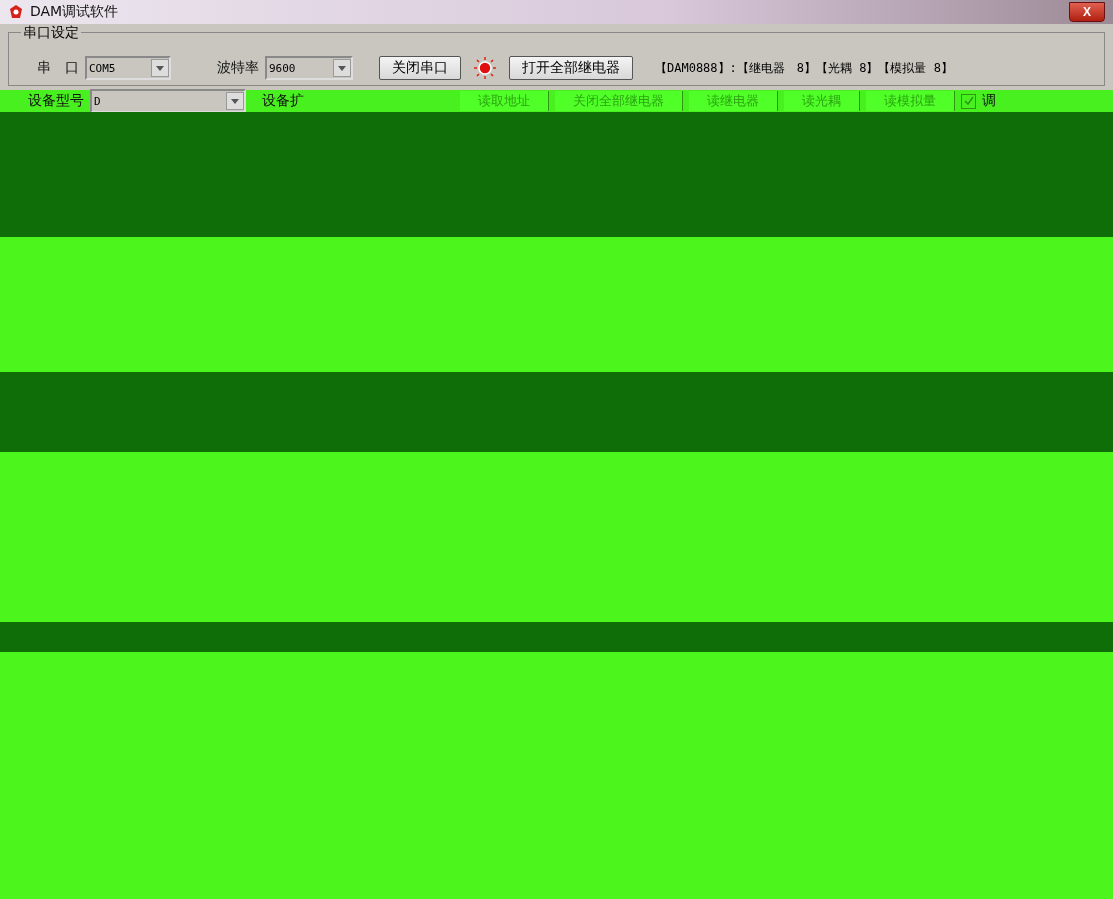  Describe the element at coordinates (1087, 12) in the screenshot. I see `close-button: X` at that location.